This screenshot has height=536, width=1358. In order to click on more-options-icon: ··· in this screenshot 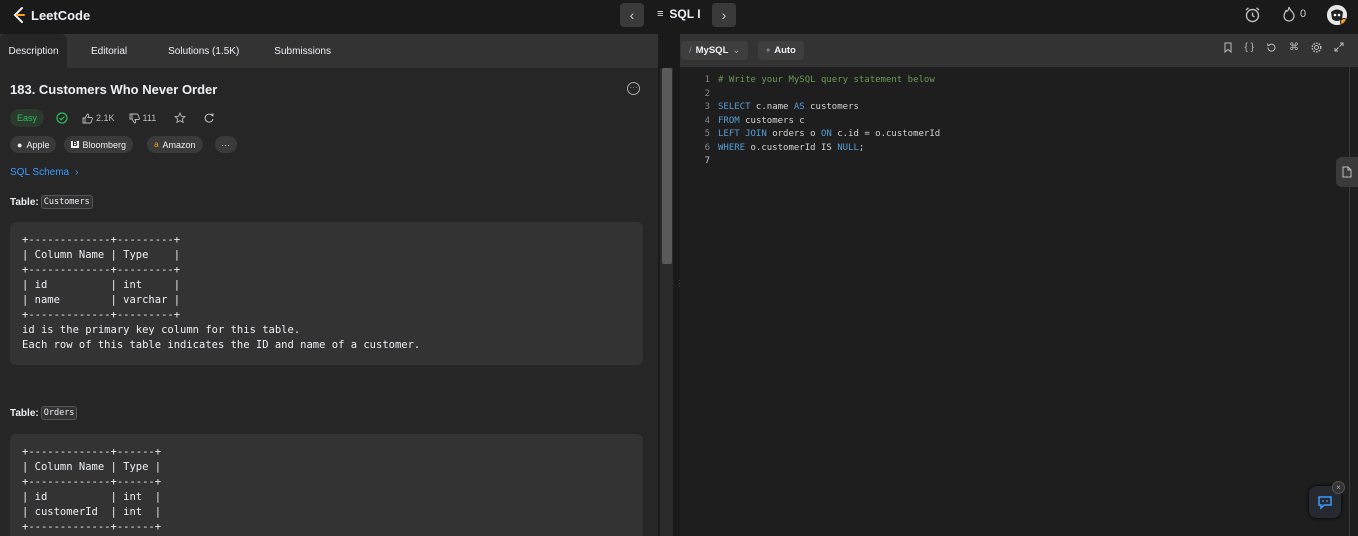, I will do `click(633, 88)`.